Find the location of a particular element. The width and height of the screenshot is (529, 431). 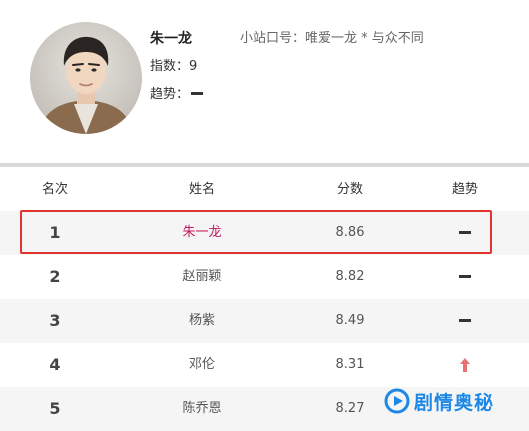

arrow-up-icon is located at coordinates (465, 364).